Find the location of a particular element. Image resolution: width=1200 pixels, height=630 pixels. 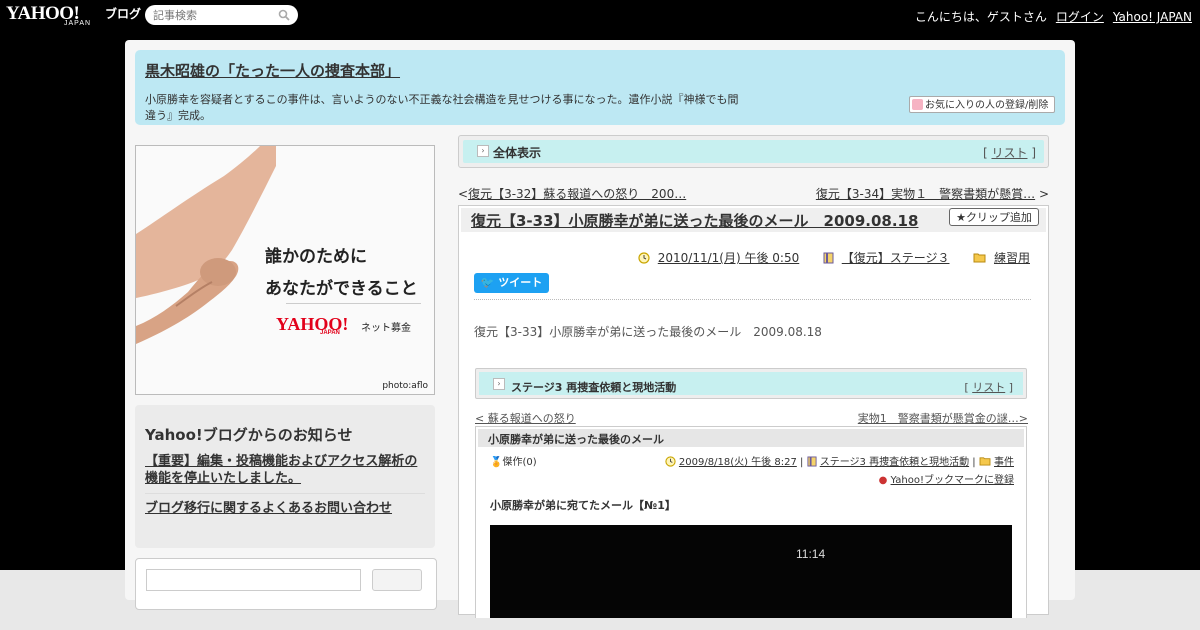

logo-sub: JAPAN is located at coordinates (78, 23).